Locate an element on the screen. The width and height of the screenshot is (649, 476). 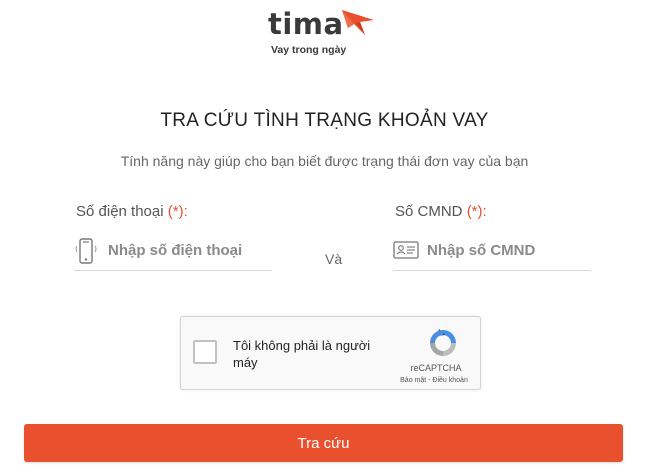
and-text: Và is located at coordinates (334, 259).